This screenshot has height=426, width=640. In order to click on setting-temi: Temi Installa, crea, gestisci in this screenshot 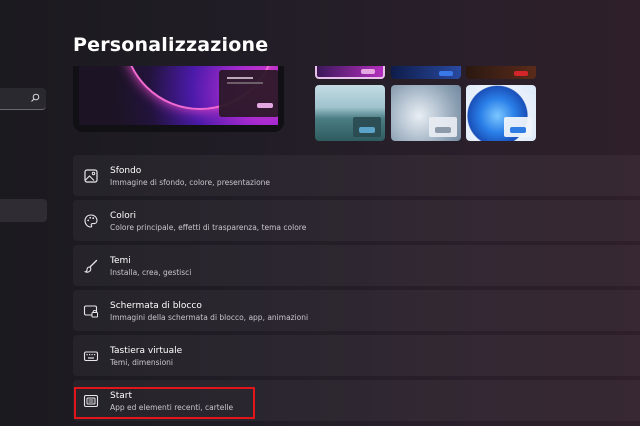, I will do `click(356, 265)`.